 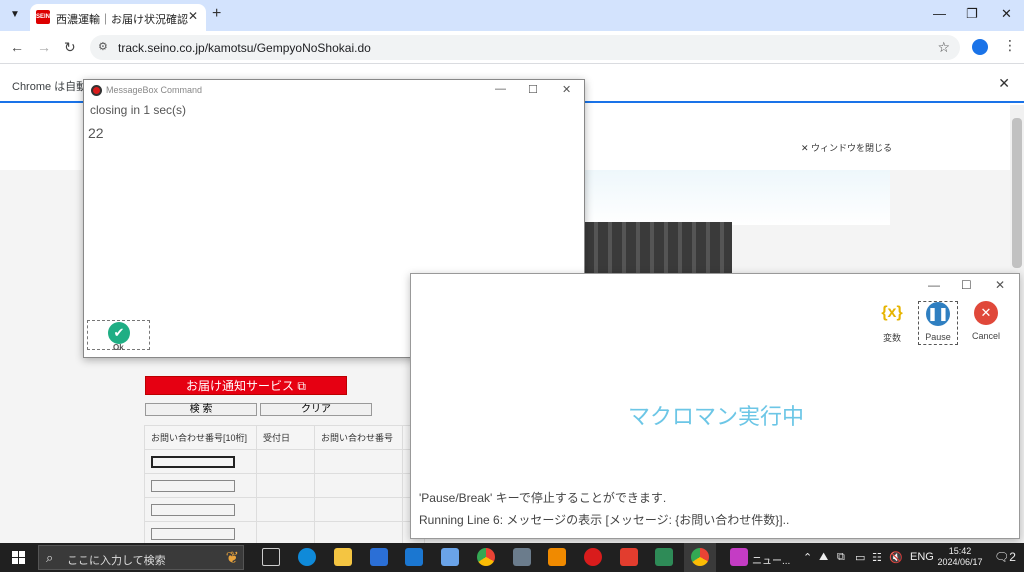 I want to click on edge-icon, so click(x=307, y=557).